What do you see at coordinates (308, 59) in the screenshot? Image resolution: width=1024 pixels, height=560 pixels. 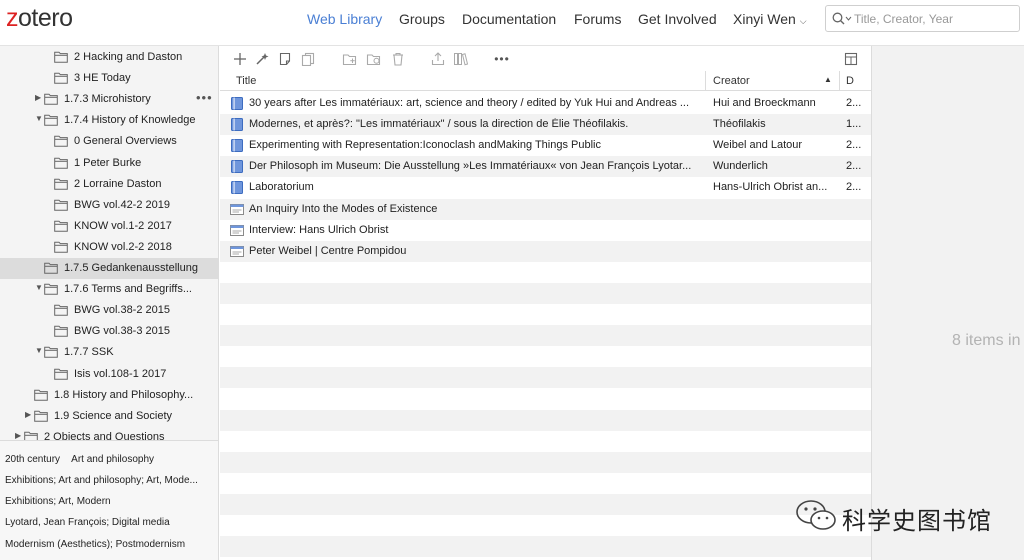 I see `duplicate-icon` at bounding box center [308, 59].